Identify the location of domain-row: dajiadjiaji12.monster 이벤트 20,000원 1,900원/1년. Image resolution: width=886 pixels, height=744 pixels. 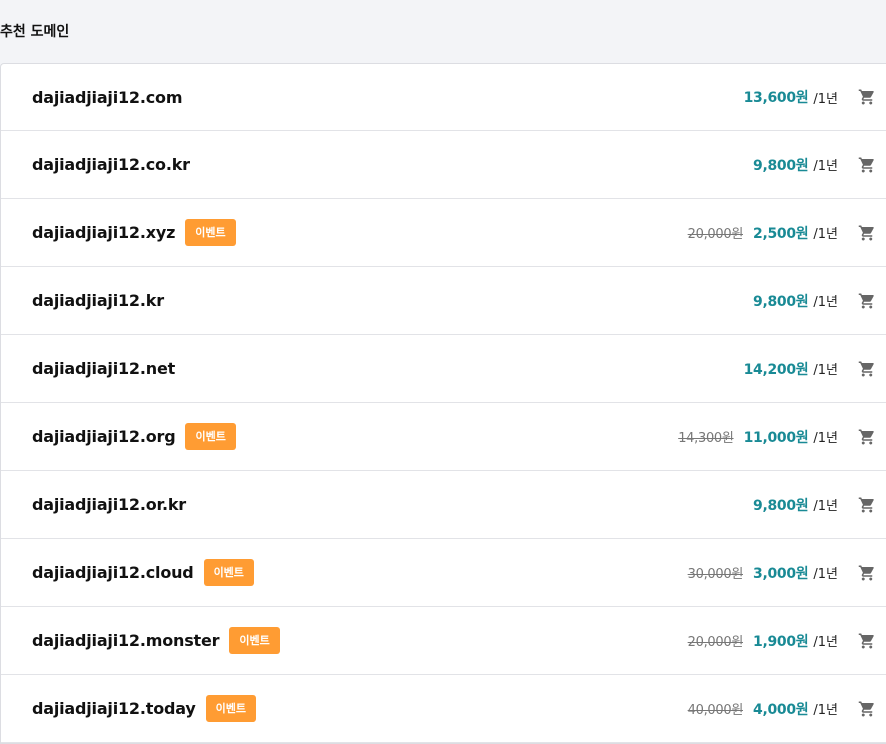
(443, 641).